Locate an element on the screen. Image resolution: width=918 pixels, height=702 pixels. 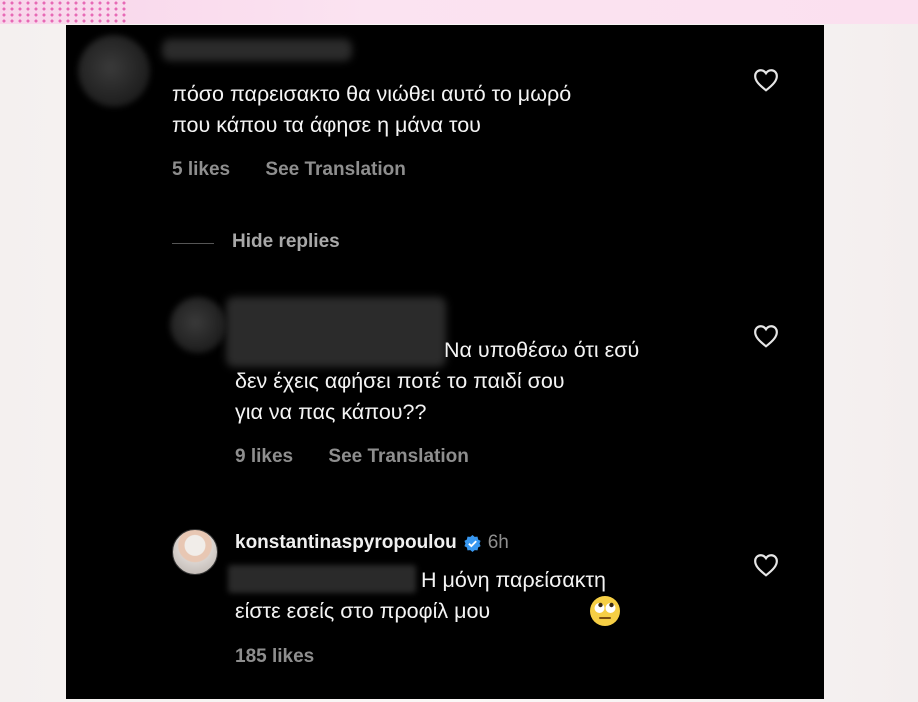
author-username: konstantinaspyropoulou is located at coordinates (346, 543).